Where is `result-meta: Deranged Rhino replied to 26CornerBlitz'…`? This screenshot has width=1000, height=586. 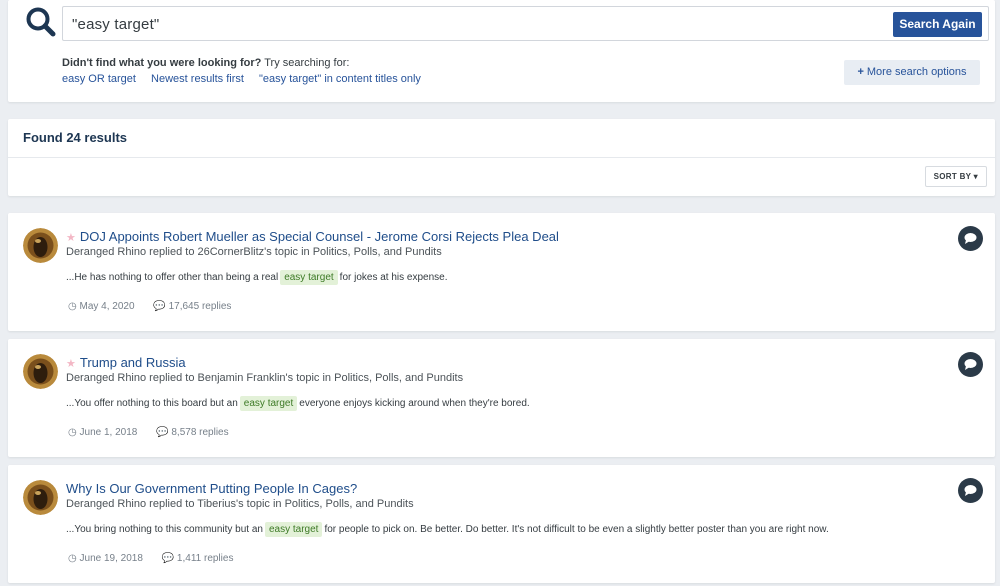 result-meta: Deranged Rhino replied to 26CornerBlitz'… is located at coordinates (254, 252).